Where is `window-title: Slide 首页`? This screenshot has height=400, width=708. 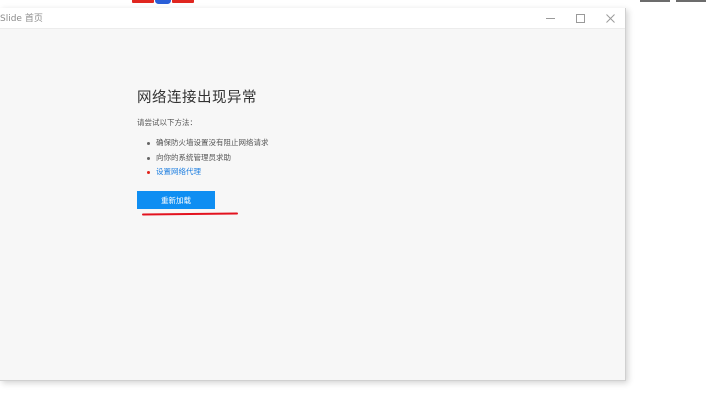
window-title: Slide 首页 is located at coordinates (21, 19).